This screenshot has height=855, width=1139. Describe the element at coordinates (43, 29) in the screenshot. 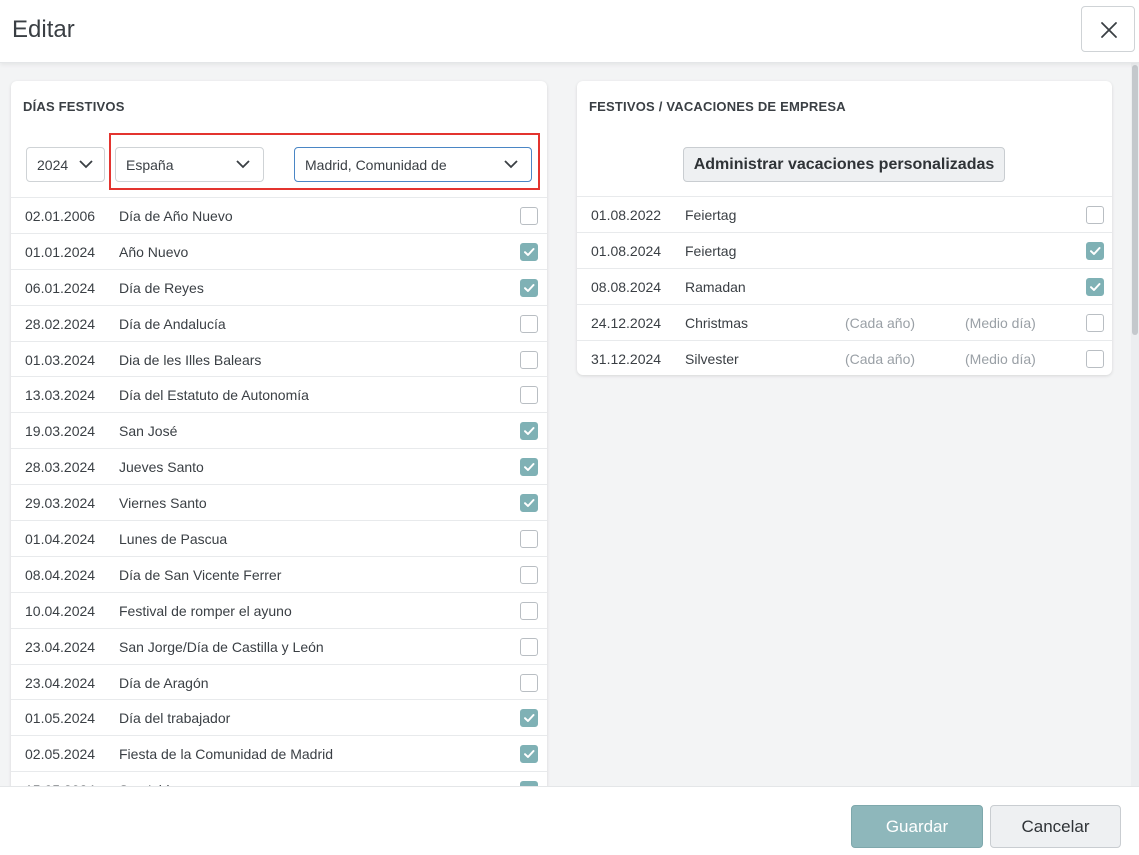

I see `dialog-title: Editar` at that location.